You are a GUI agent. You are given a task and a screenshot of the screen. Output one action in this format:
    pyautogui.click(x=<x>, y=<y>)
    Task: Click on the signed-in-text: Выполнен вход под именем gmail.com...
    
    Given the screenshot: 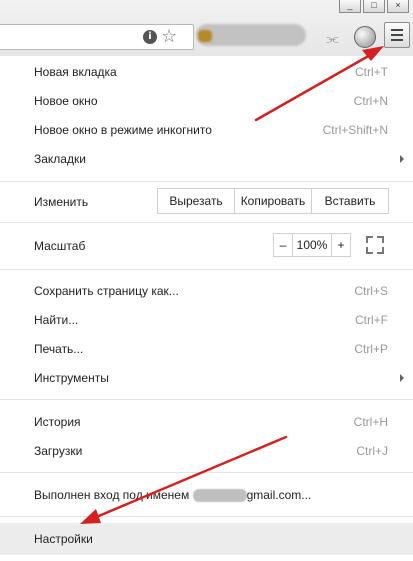 What is the action you would take?
    pyautogui.click(x=172, y=495)
    